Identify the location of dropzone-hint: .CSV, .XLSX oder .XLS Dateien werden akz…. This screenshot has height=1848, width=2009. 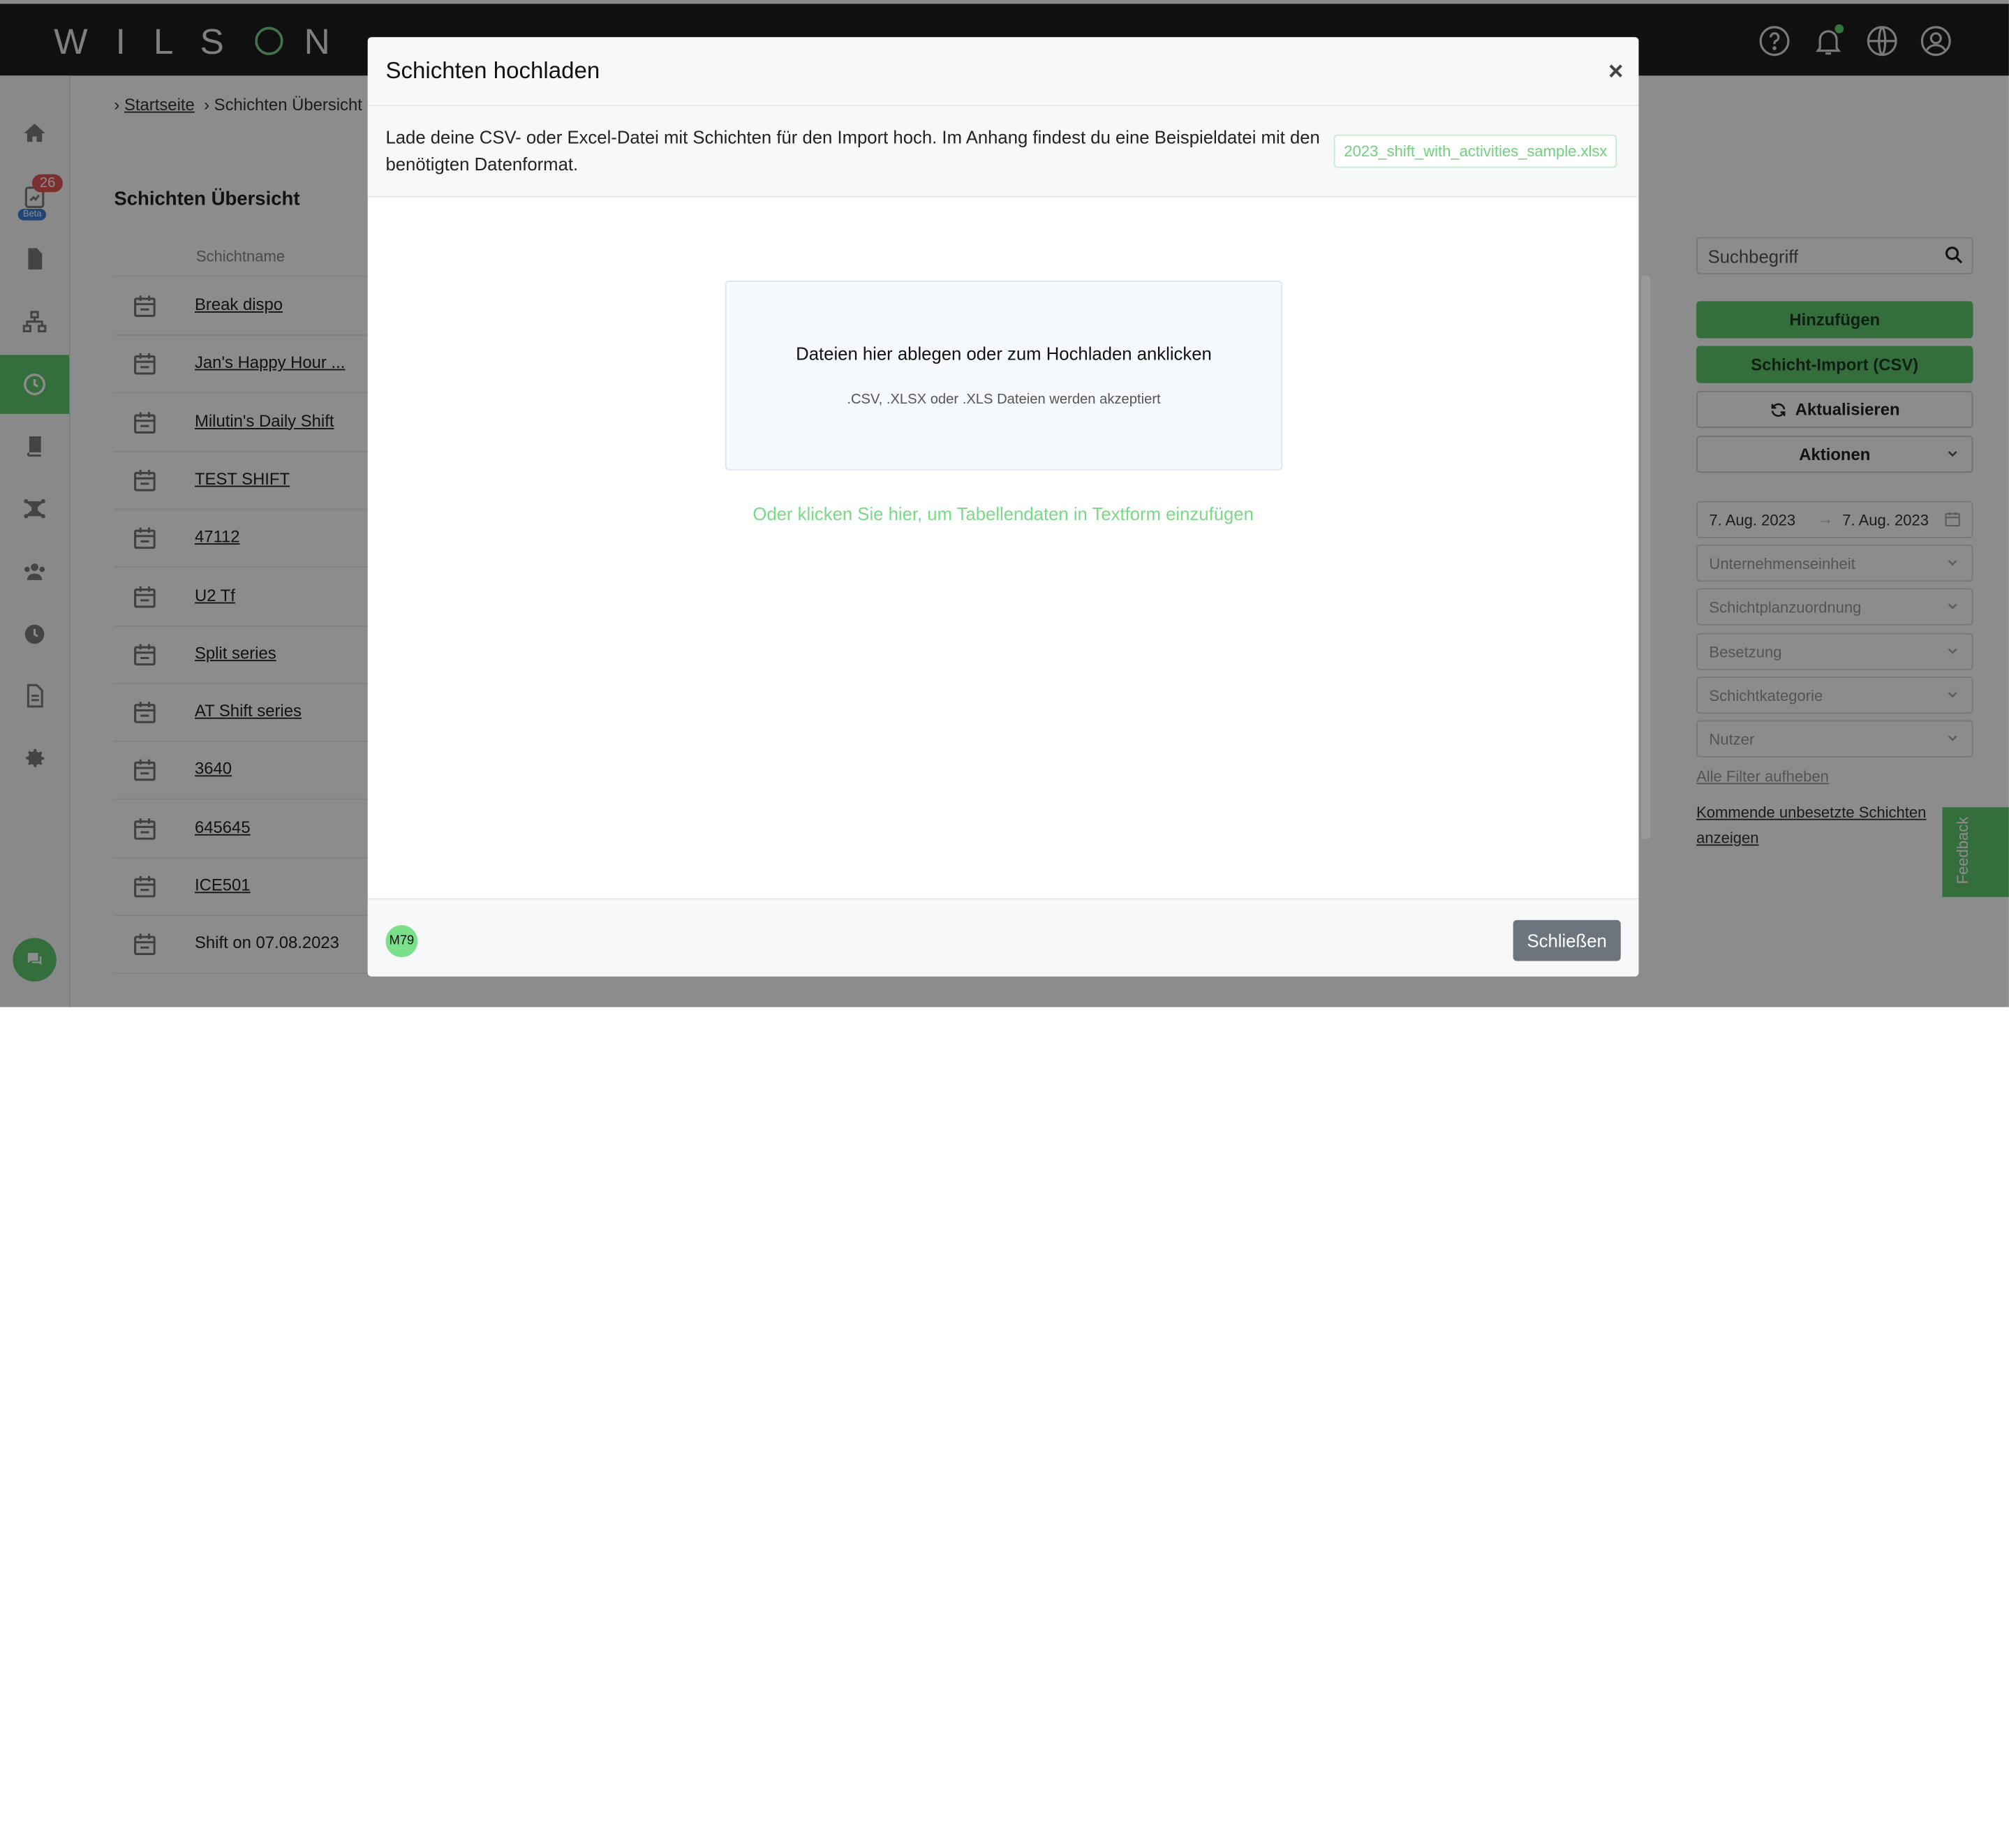
(1004, 400).